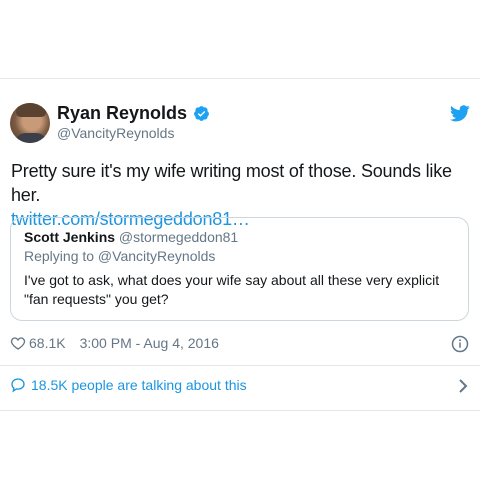 This screenshot has width=480, height=480. I want to click on like-count: 68.1K, so click(47, 343).